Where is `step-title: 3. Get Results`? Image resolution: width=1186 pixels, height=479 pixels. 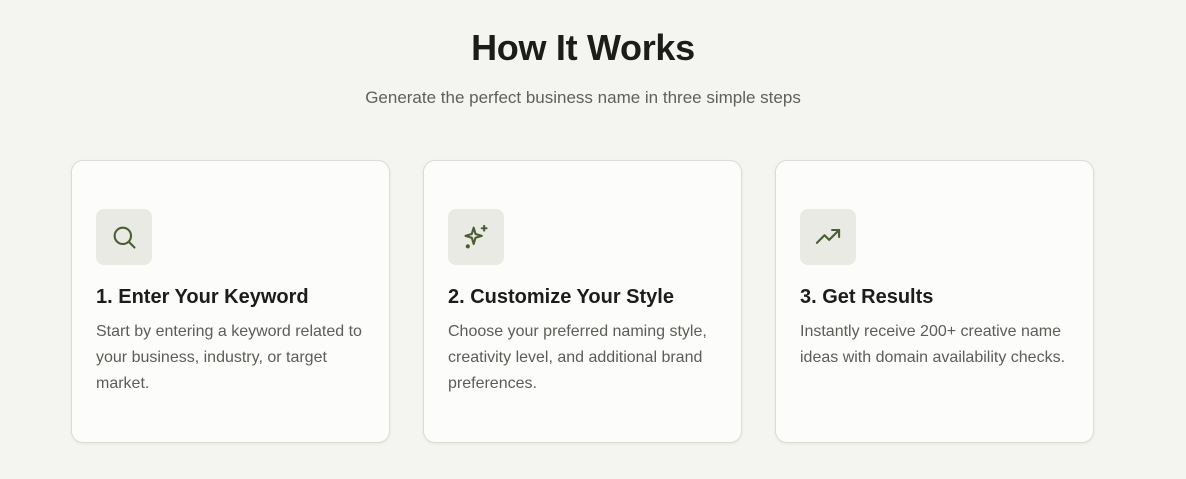
step-title: 3. Get Results is located at coordinates (867, 297).